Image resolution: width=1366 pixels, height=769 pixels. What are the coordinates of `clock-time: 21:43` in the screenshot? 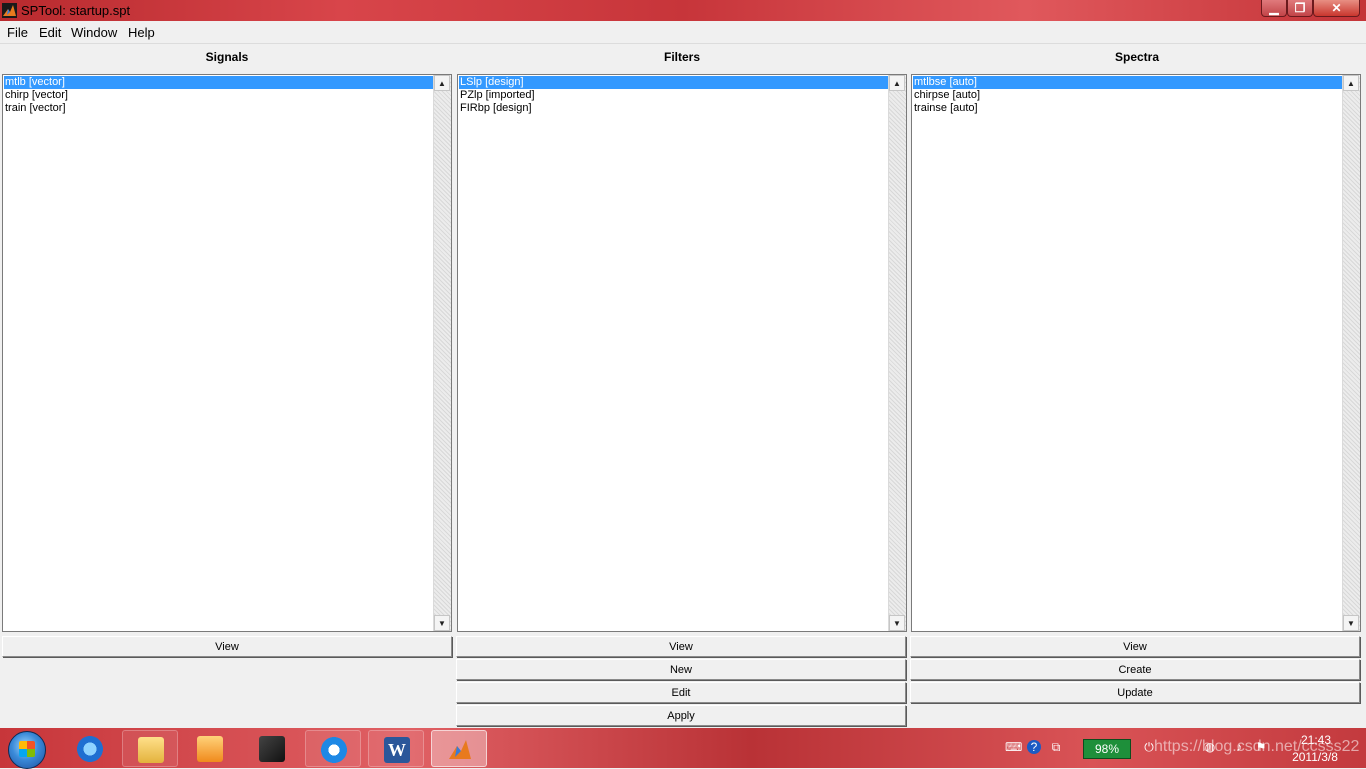 It's located at (1316, 740).